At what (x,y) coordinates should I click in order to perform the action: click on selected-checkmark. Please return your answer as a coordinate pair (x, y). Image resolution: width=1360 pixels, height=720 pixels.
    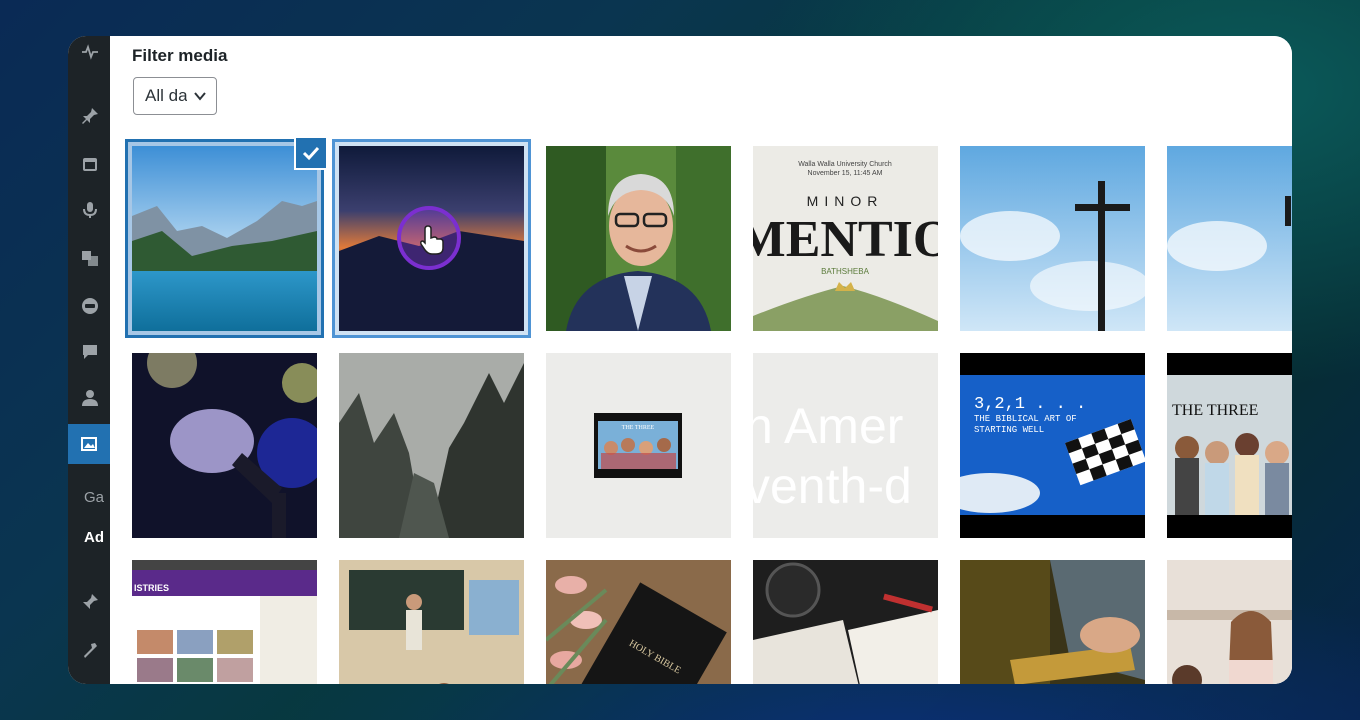
    Looking at the image, I should click on (311, 153).